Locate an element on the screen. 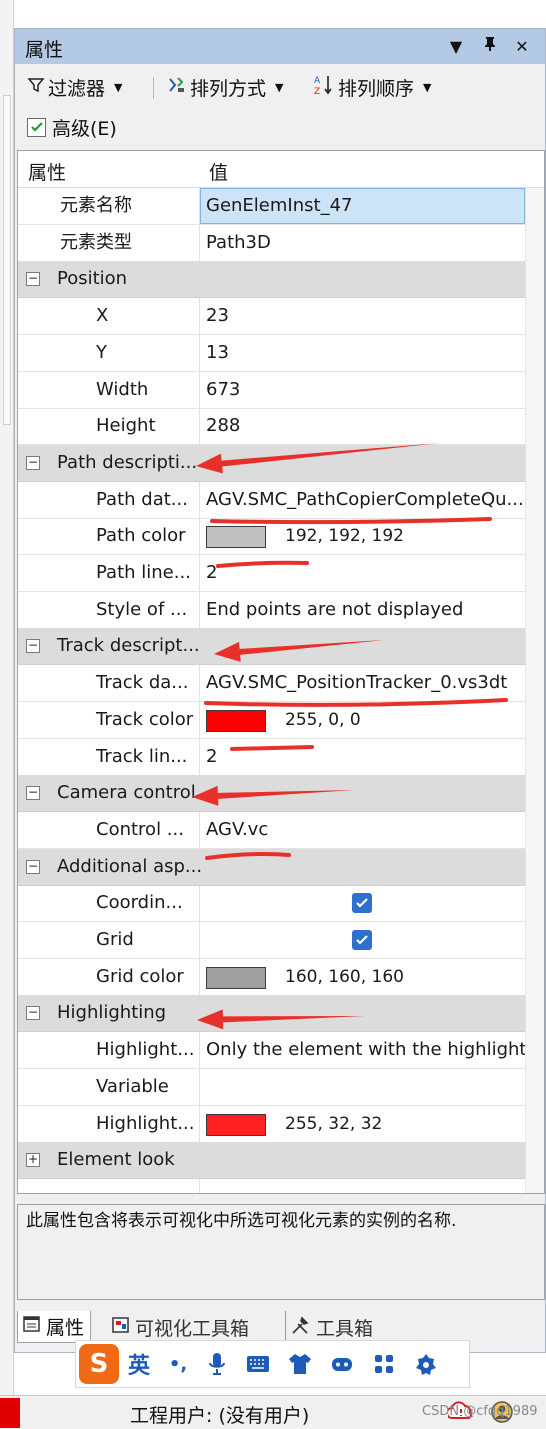 The image size is (546, 1429). skin-icon is located at coordinates (300, 1364).